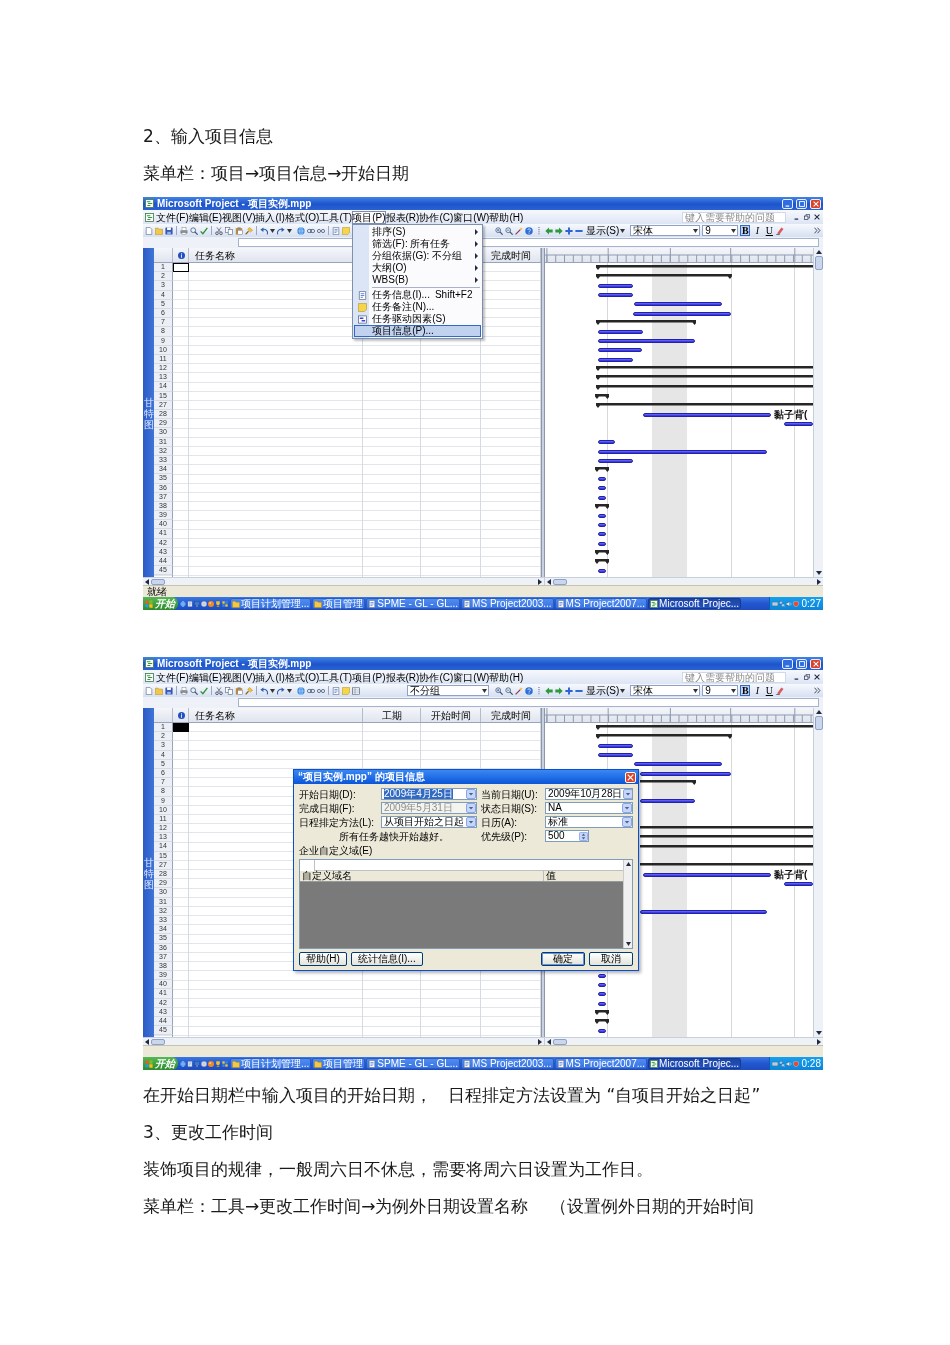  What do you see at coordinates (448, 690) in the screenshot?
I see `group-dropdown: 不分组` at bounding box center [448, 690].